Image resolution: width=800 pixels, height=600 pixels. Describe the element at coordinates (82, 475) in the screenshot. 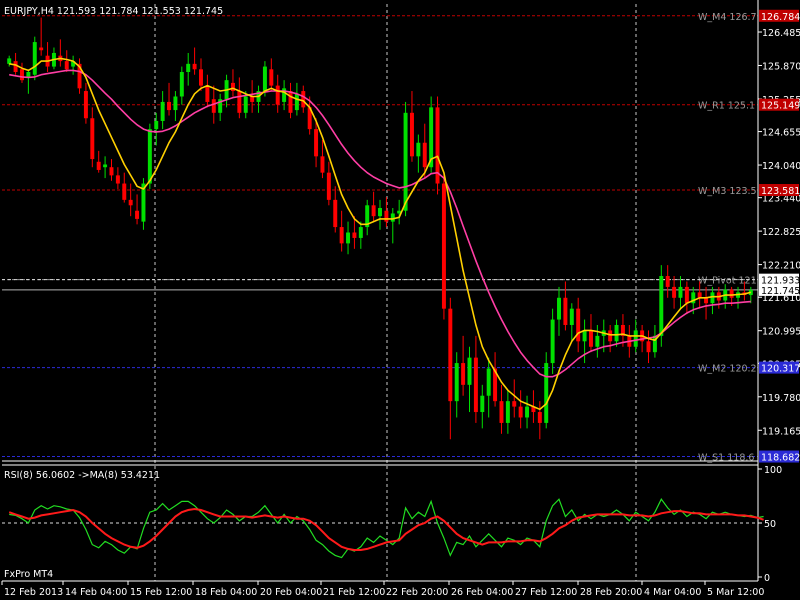

I see `rsi-header: RSI(8) 56.0602 ->MA(8) 53.4211` at that location.